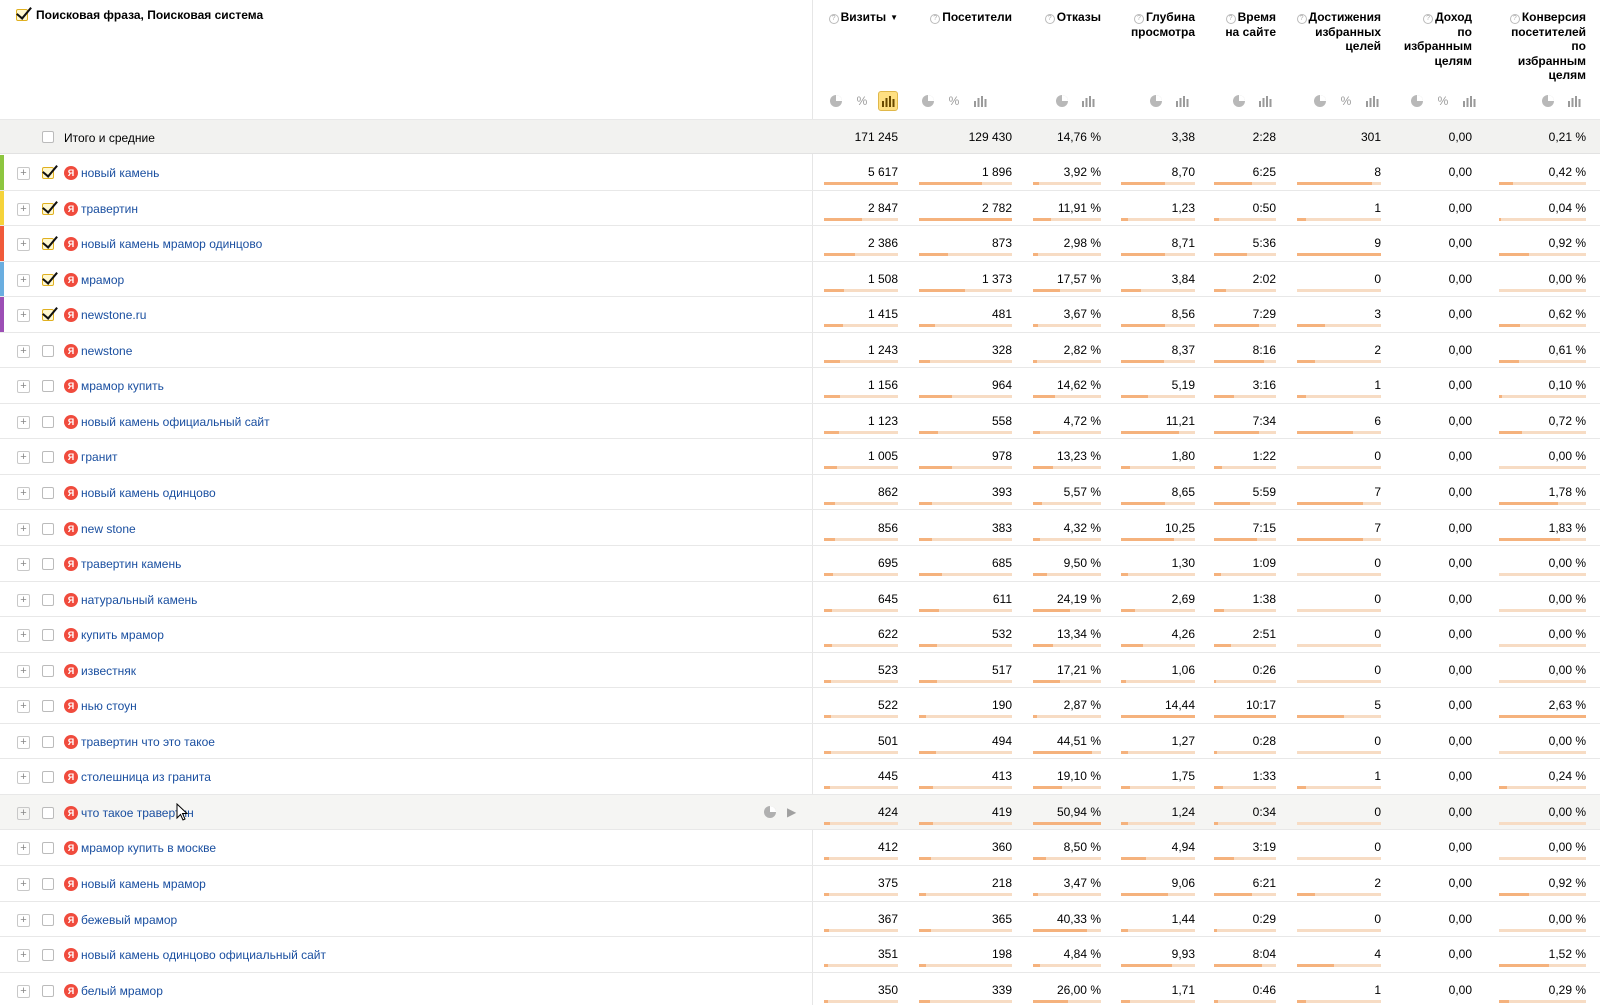 The width and height of the screenshot is (1600, 1005). What do you see at coordinates (971, 17) in the screenshot?
I see `column-header-visitors: ? Посетители` at bounding box center [971, 17].